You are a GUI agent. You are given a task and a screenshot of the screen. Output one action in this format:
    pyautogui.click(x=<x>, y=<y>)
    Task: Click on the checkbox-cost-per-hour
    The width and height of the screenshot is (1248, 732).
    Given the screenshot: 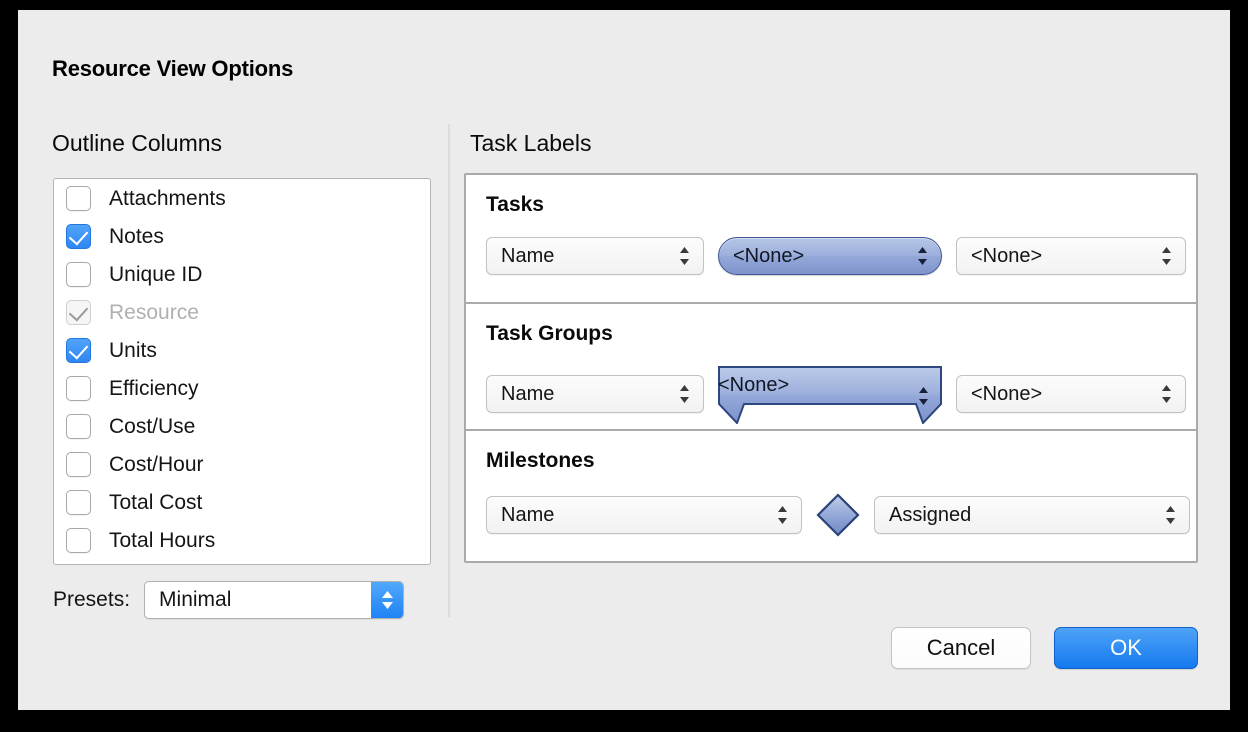 What is the action you would take?
    pyautogui.click(x=78, y=464)
    